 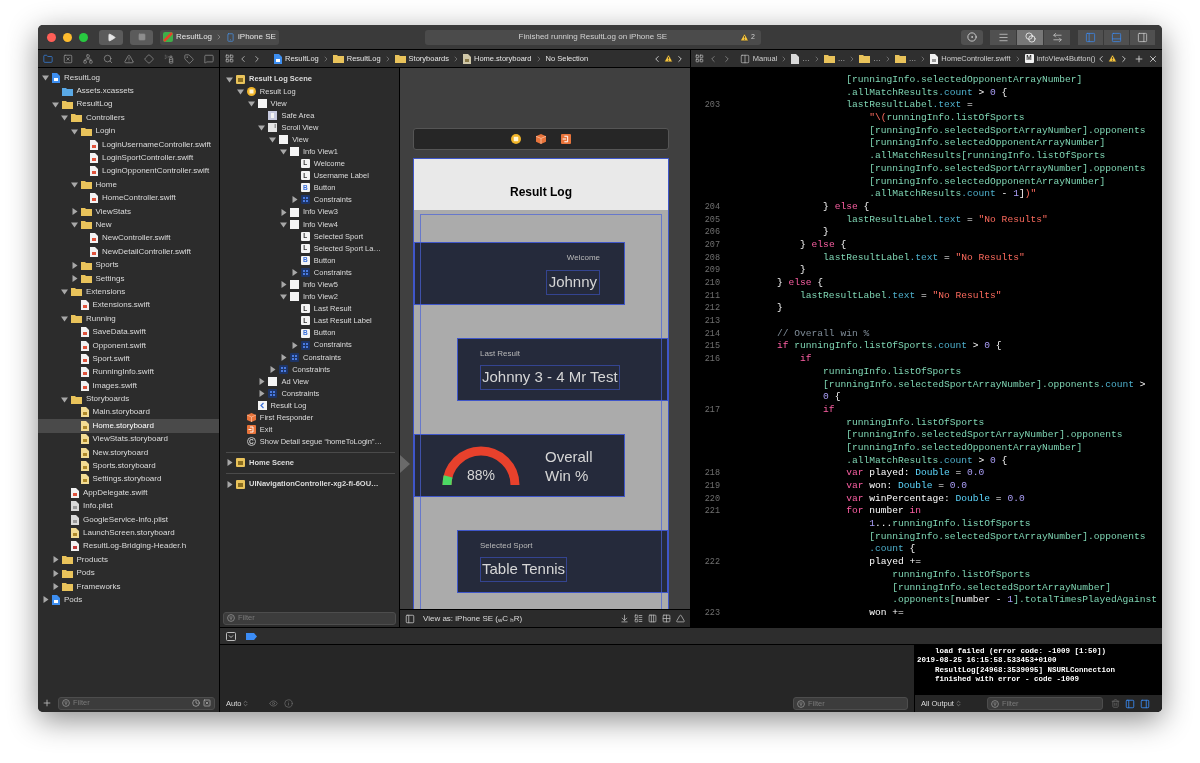 I want to click on navigator-item: SaveData.swift, so click(x=128, y=332).